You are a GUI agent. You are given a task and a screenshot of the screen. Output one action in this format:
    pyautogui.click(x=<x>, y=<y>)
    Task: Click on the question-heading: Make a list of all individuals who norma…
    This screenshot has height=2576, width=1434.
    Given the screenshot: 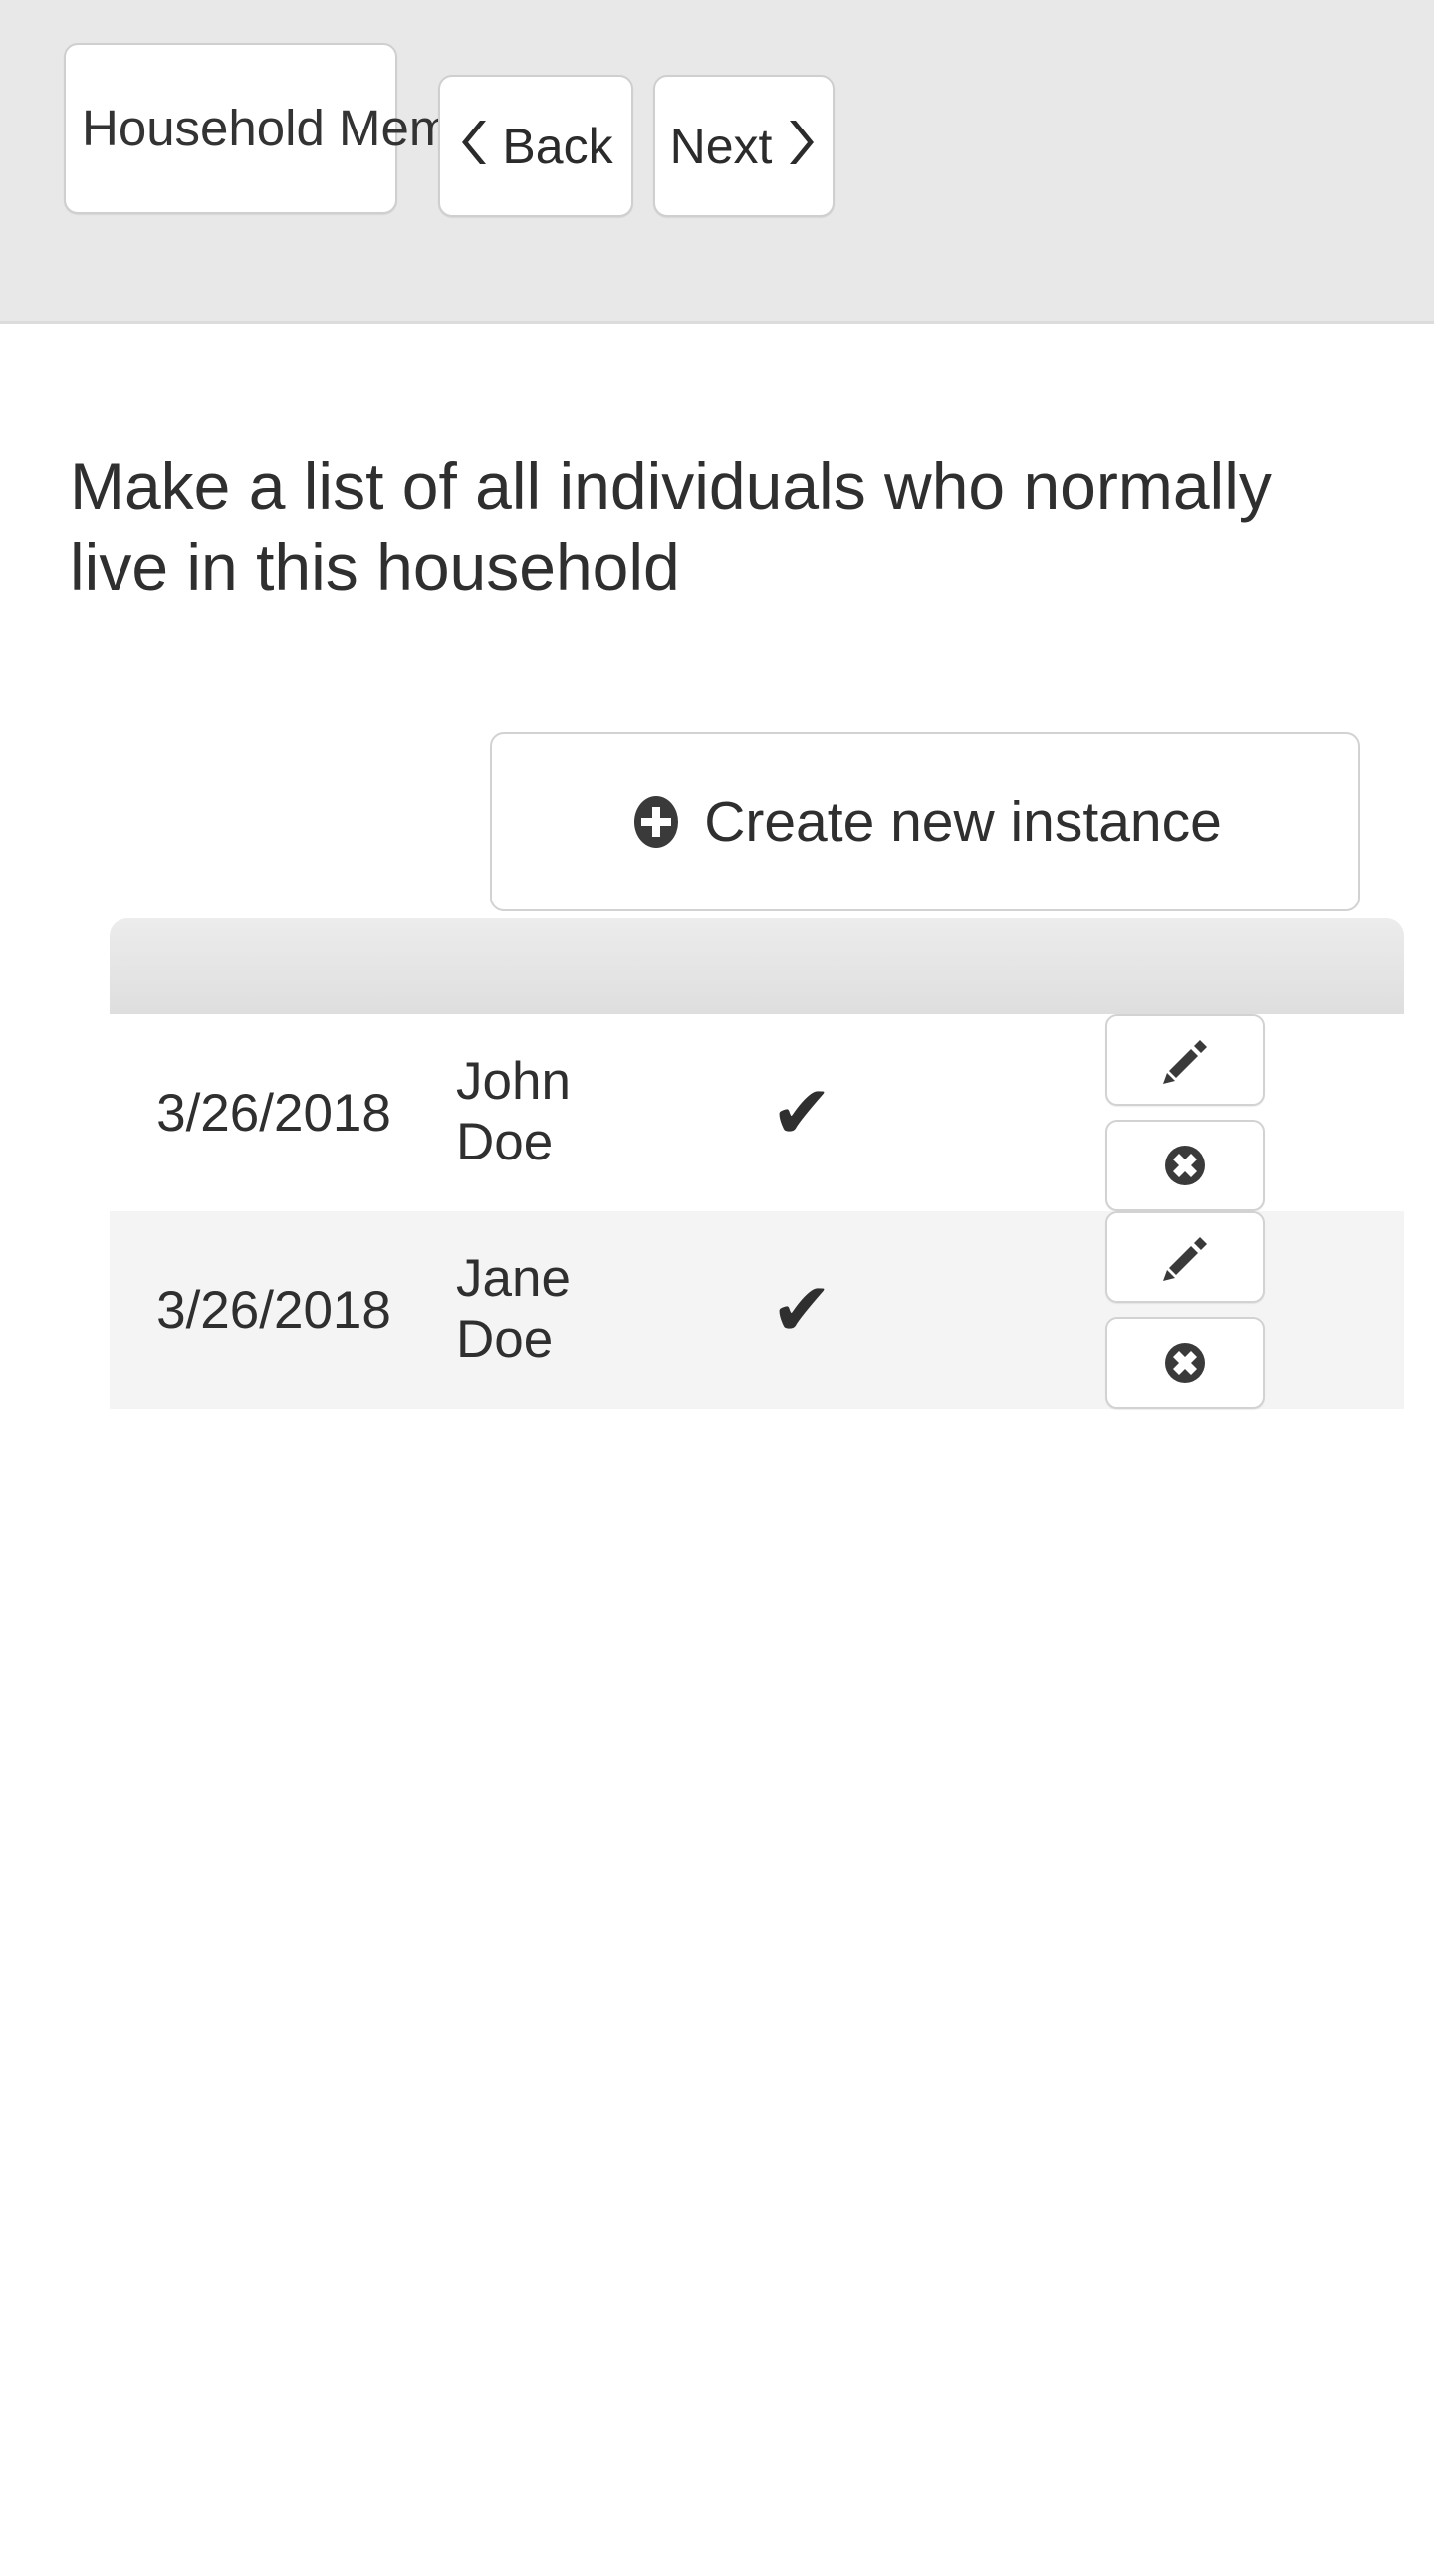 What is the action you would take?
    pyautogui.click(x=671, y=526)
    